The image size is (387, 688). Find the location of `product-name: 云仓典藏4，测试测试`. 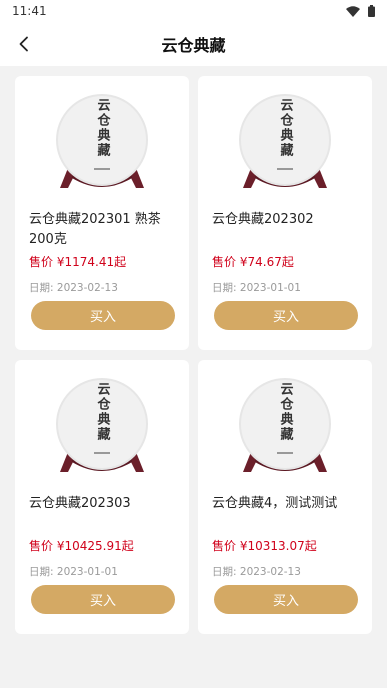

product-name: 云仓典藏4，测试测试 is located at coordinates (275, 503).